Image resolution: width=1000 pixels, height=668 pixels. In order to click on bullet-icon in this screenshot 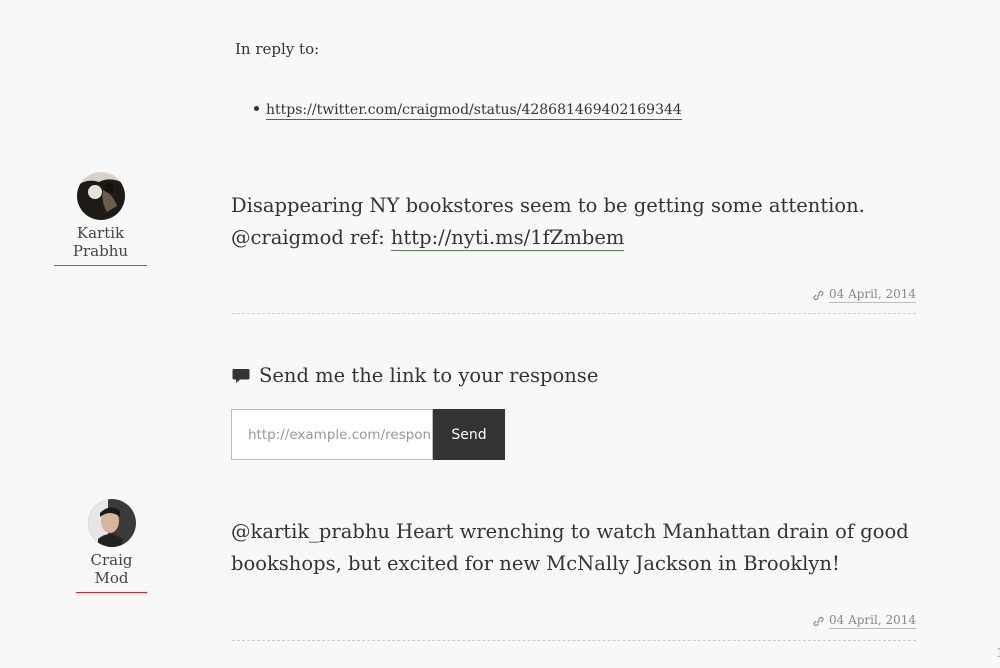, I will do `click(256, 108)`.